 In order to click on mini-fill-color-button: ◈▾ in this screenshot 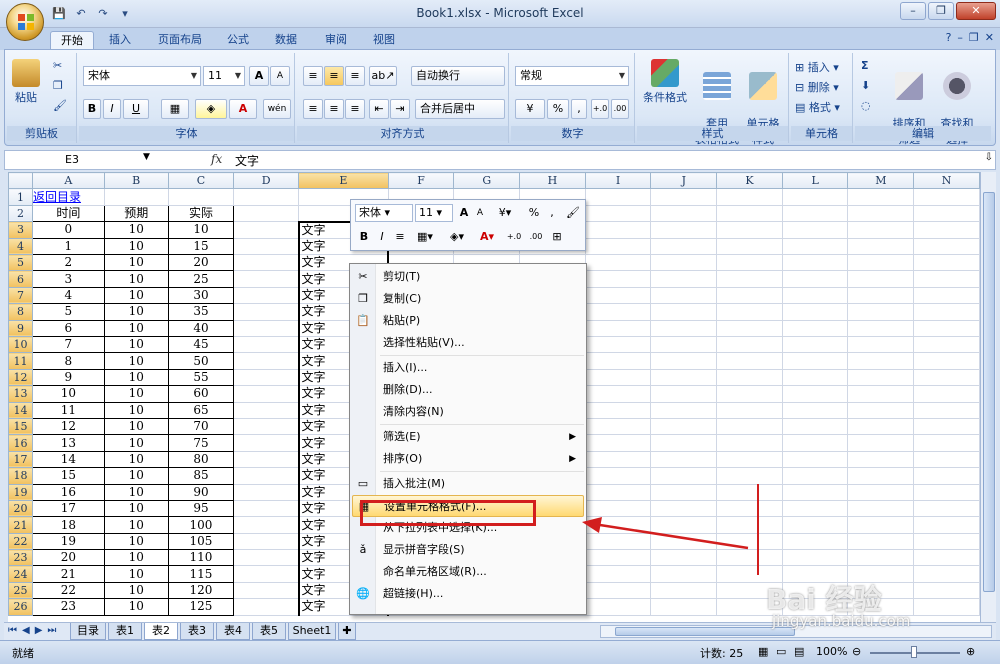, I will do `click(457, 237)`.